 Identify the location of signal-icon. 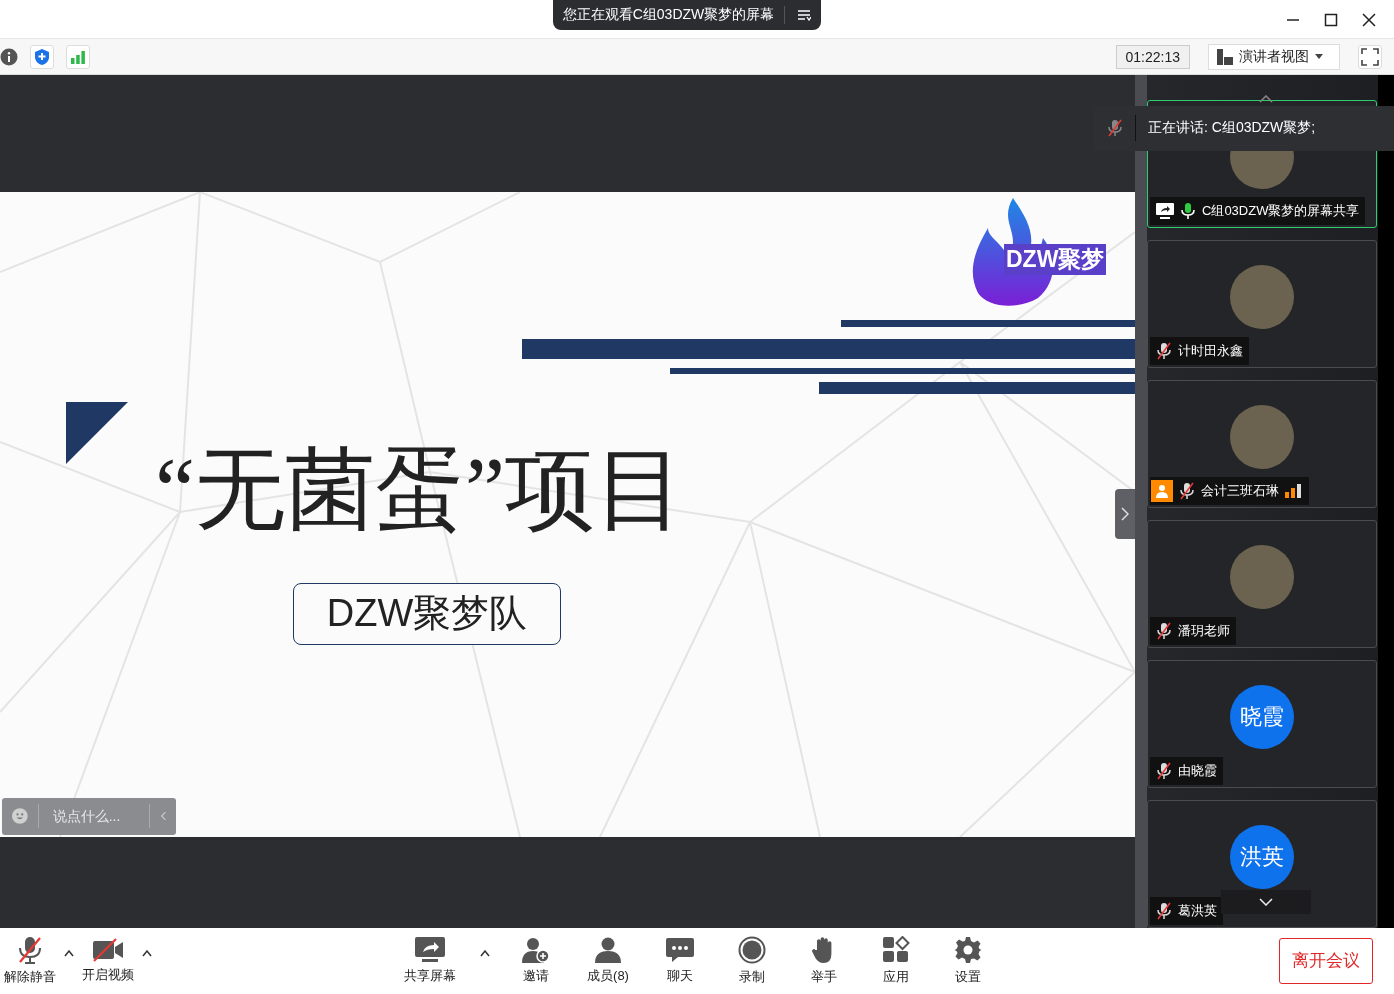
(78, 56).